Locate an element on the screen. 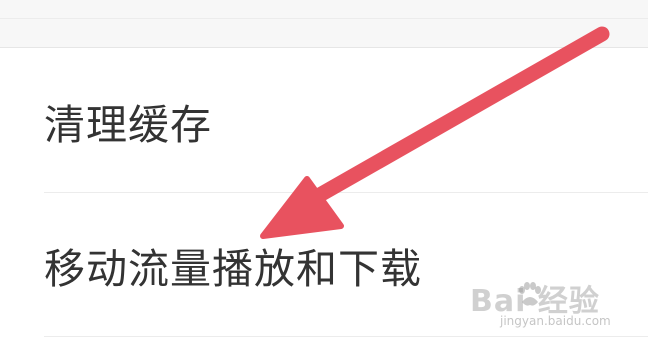 This screenshot has width=648, height=356. settings-item-label: 移动流量播放和下载 is located at coordinates (233, 268).